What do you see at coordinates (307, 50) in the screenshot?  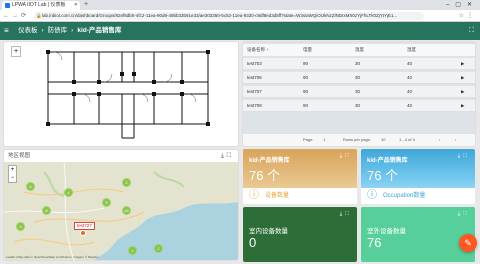 I see `column-header: 电量` at bounding box center [307, 50].